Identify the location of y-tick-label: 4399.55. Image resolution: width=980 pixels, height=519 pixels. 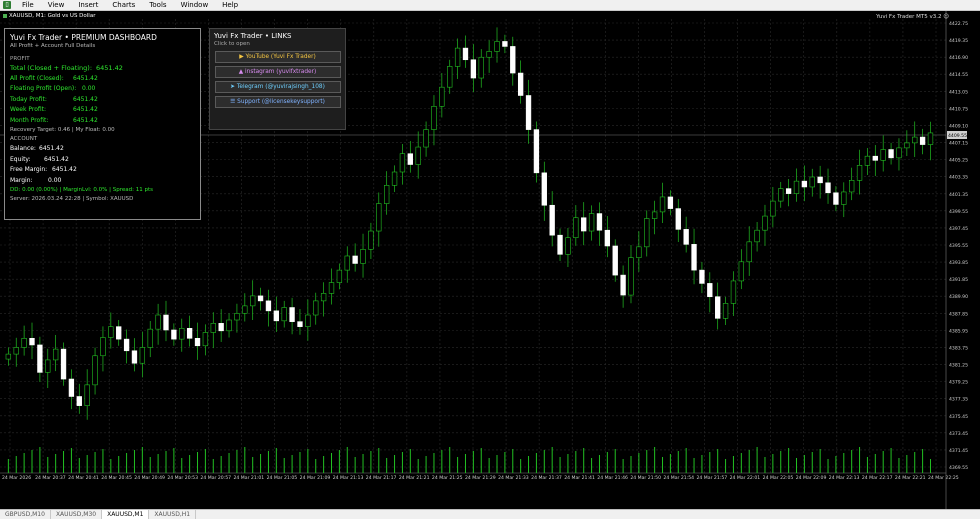
(958, 212).